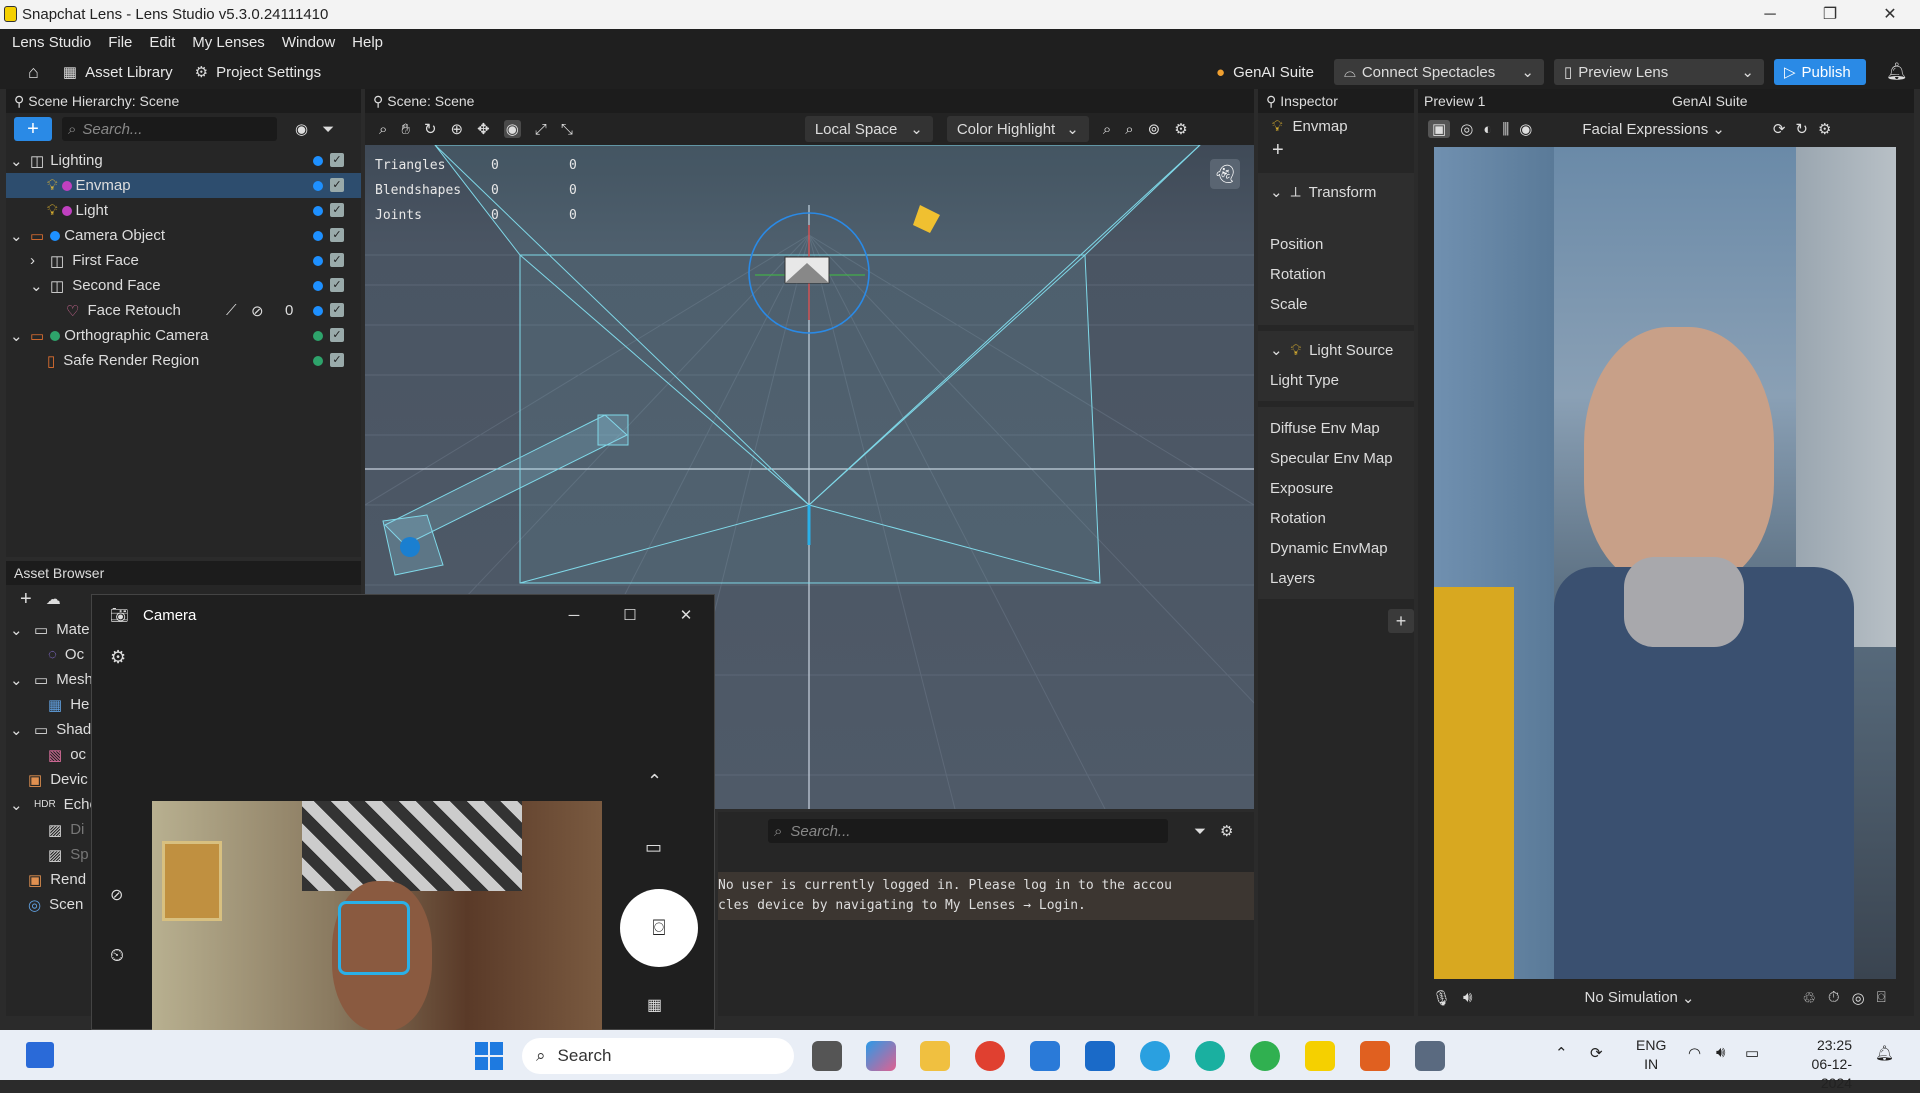 This screenshot has width=1920, height=1093. Describe the element at coordinates (1336, 244) in the screenshot. I see `position-row: Position` at that location.